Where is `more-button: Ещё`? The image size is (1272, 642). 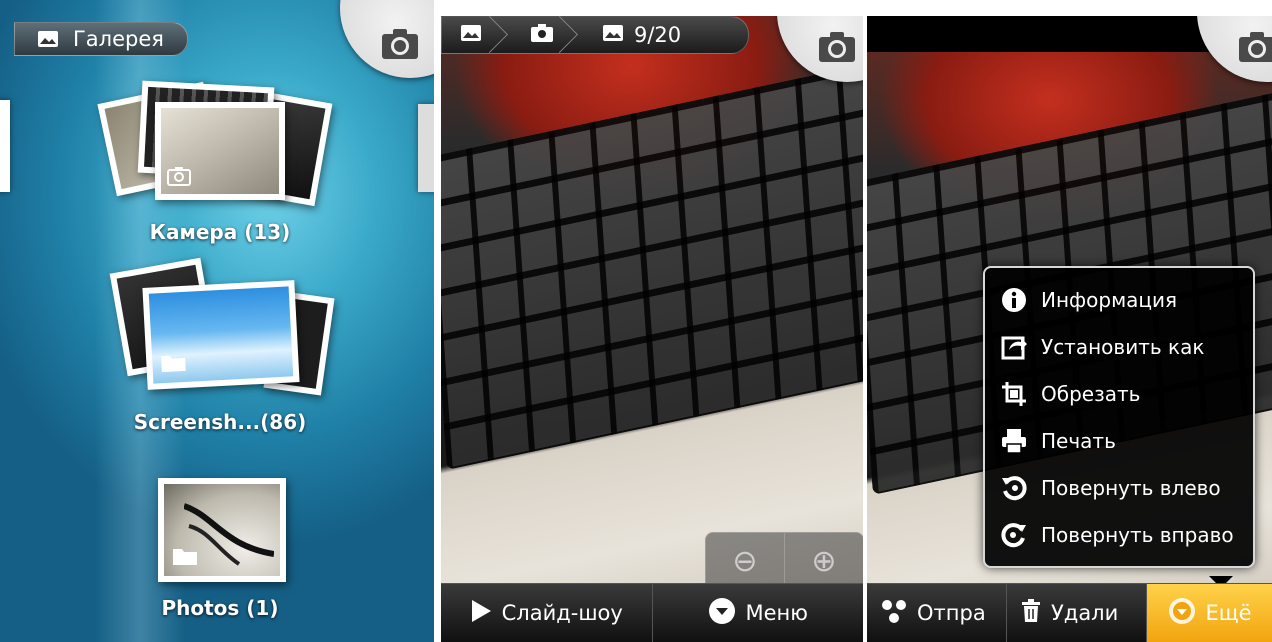 more-button: Ещё is located at coordinates (1209, 613).